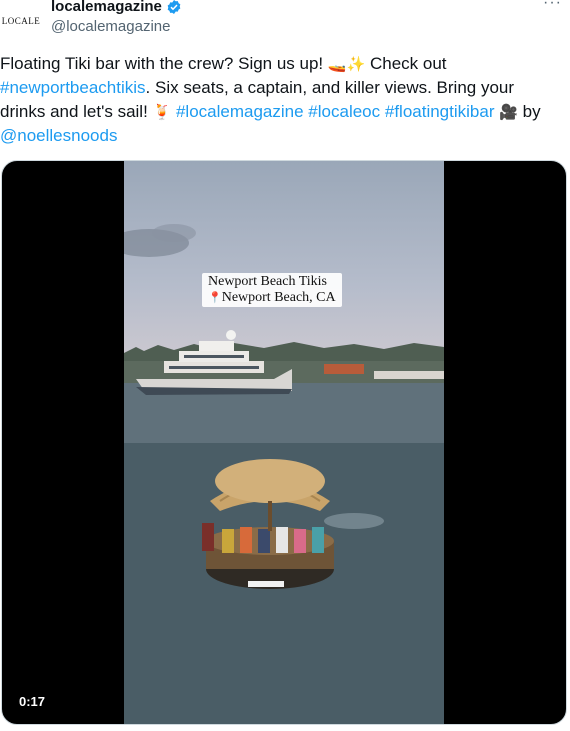 This screenshot has height=731, width=570. What do you see at coordinates (552, 6) in the screenshot?
I see `more-options-icon: ···` at bounding box center [552, 6].